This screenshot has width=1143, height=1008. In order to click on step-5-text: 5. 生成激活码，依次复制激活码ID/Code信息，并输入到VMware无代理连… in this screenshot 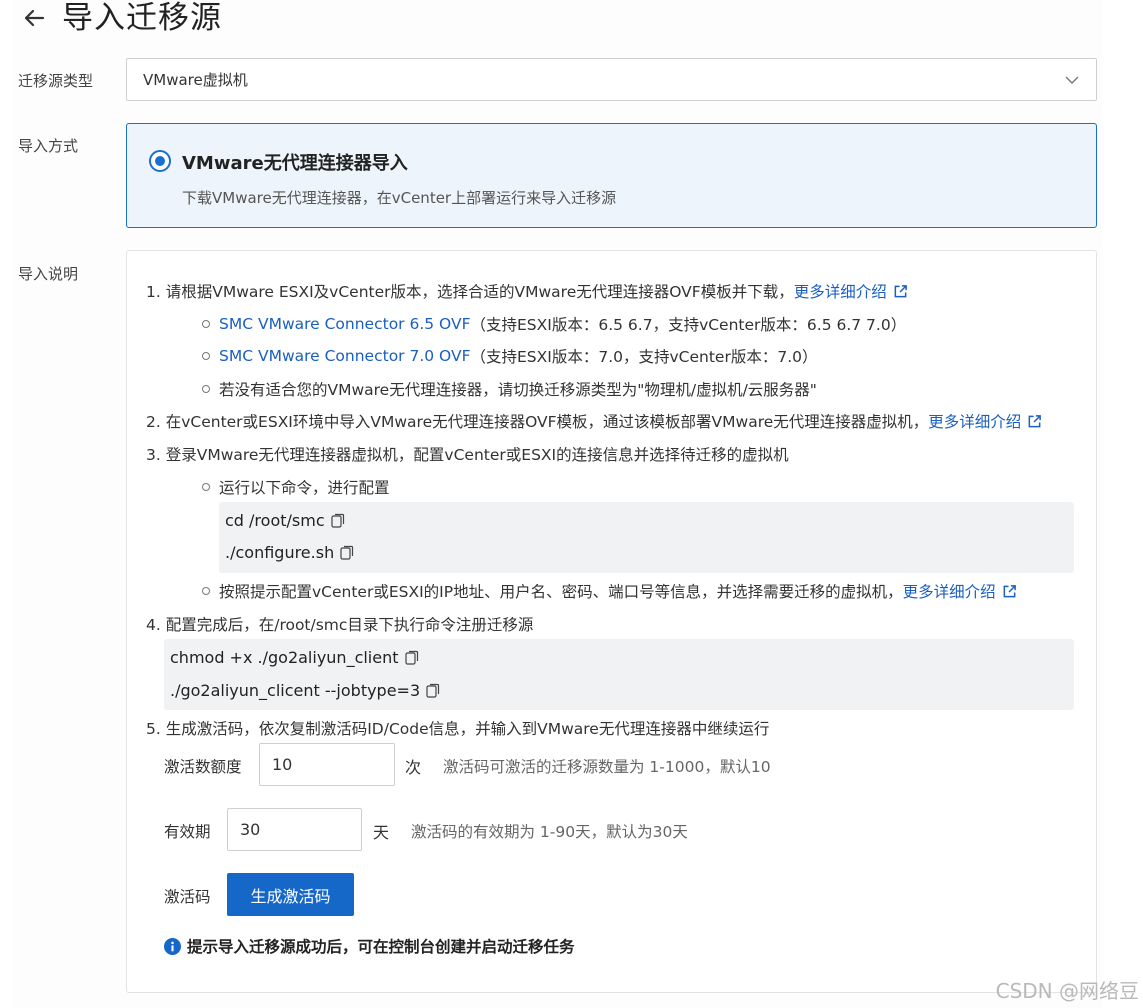, I will do `click(458, 729)`.